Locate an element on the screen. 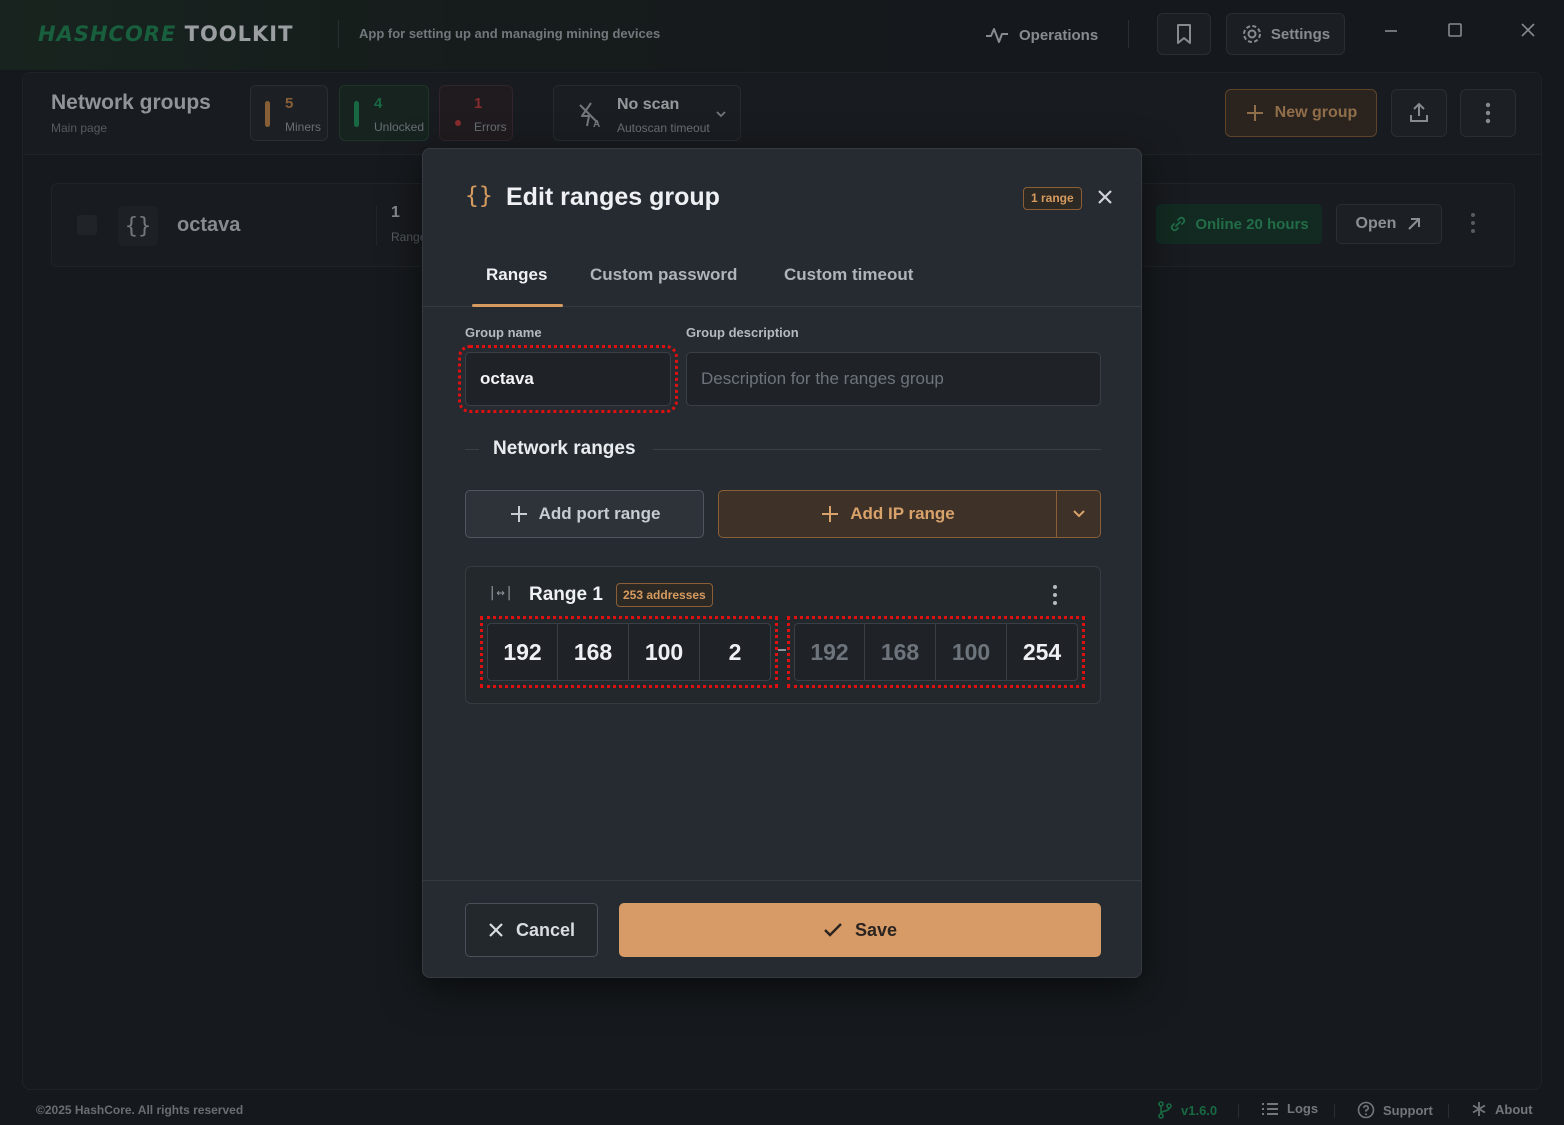 This screenshot has width=1564, height=1125. dialog-title: Edit ranges group is located at coordinates (613, 197).